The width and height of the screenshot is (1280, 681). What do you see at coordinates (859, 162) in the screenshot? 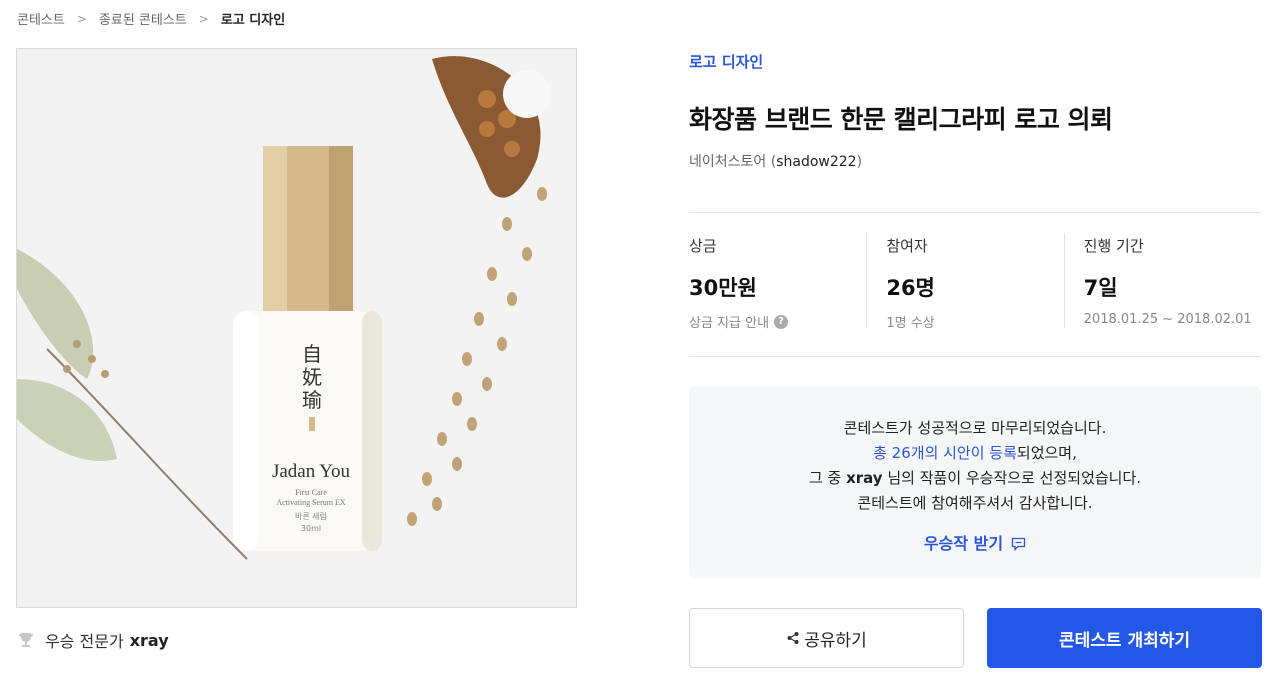
I see `owner-id-paren: )` at bounding box center [859, 162].